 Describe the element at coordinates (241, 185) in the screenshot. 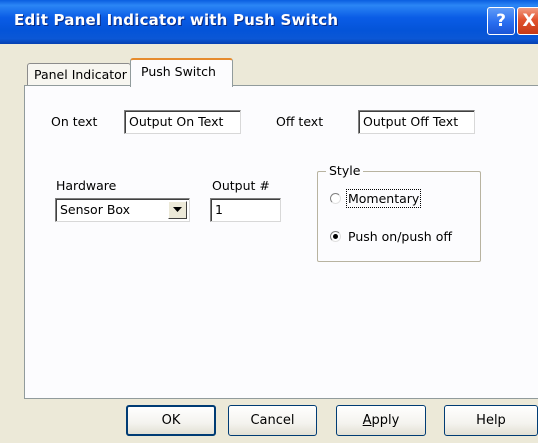

I see `output-number-label: Output #` at that location.